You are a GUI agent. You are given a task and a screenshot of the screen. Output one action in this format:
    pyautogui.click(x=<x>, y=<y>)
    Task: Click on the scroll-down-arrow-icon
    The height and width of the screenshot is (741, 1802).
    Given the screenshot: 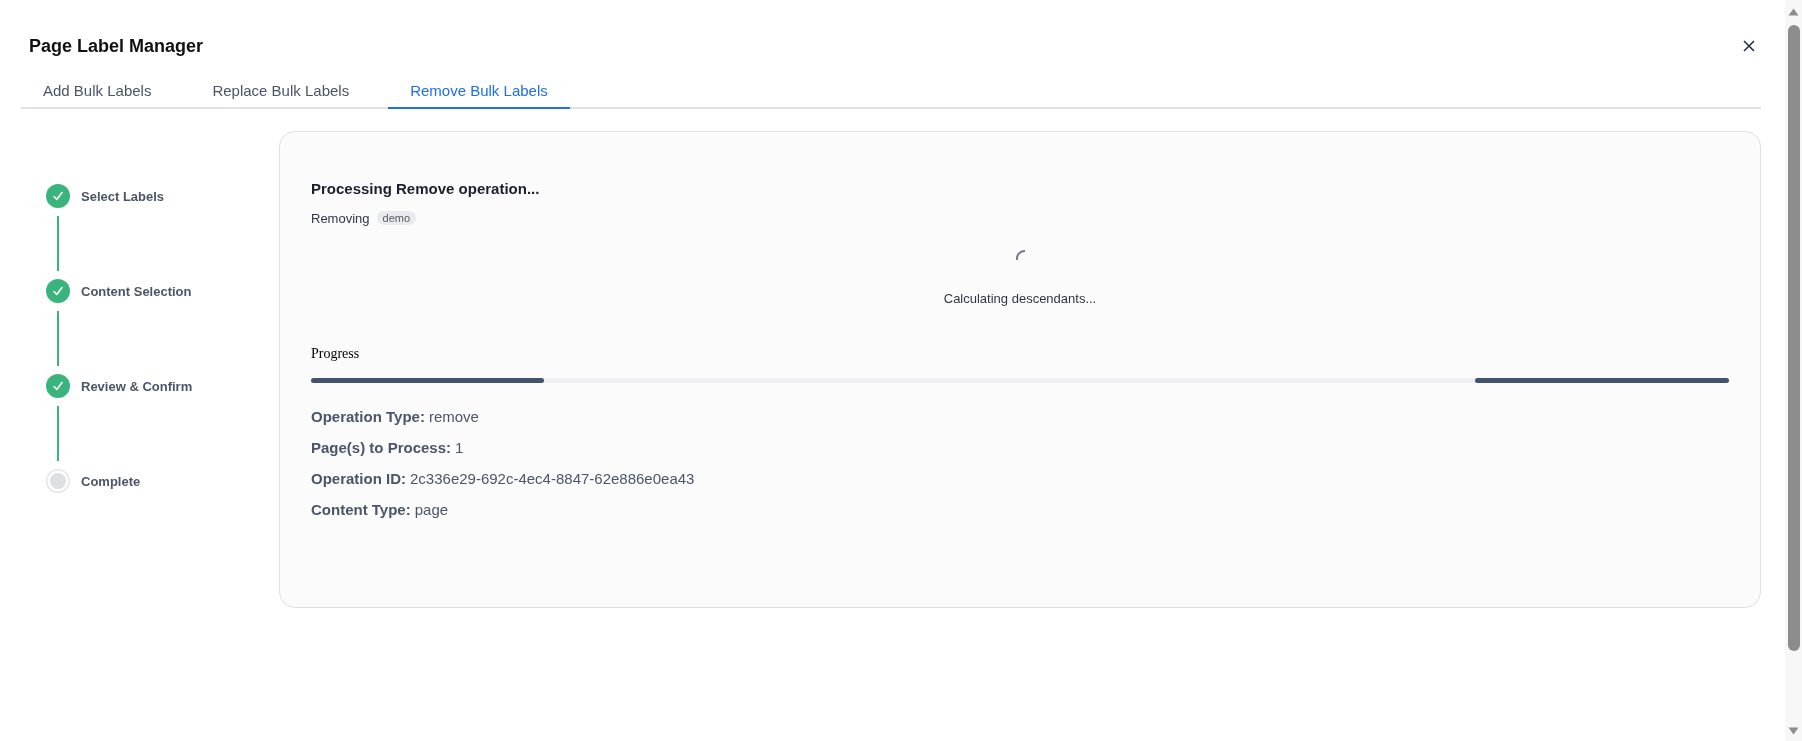 What is the action you would take?
    pyautogui.click(x=1793, y=731)
    